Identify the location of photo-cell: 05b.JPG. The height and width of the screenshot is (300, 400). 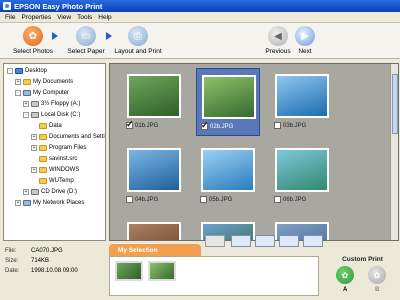
(228, 176).